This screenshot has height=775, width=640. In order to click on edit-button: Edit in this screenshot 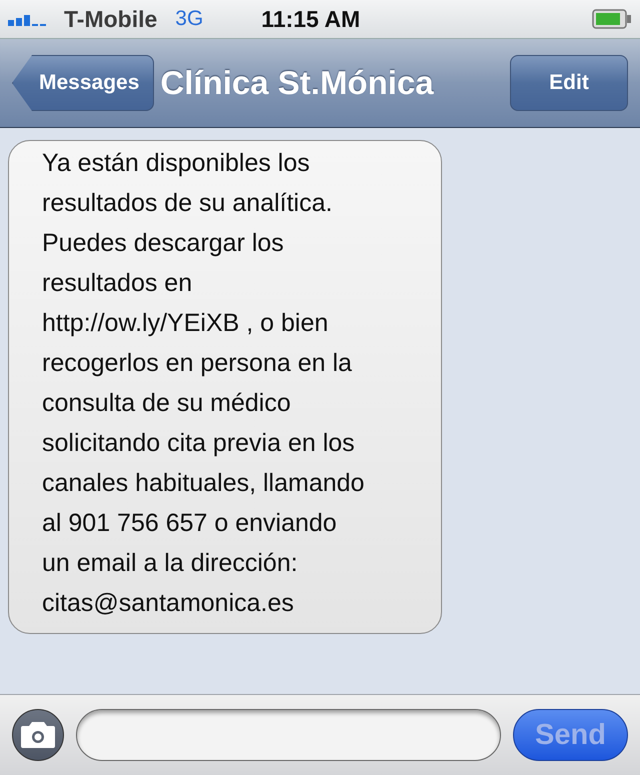, I will do `click(569, 83)`.